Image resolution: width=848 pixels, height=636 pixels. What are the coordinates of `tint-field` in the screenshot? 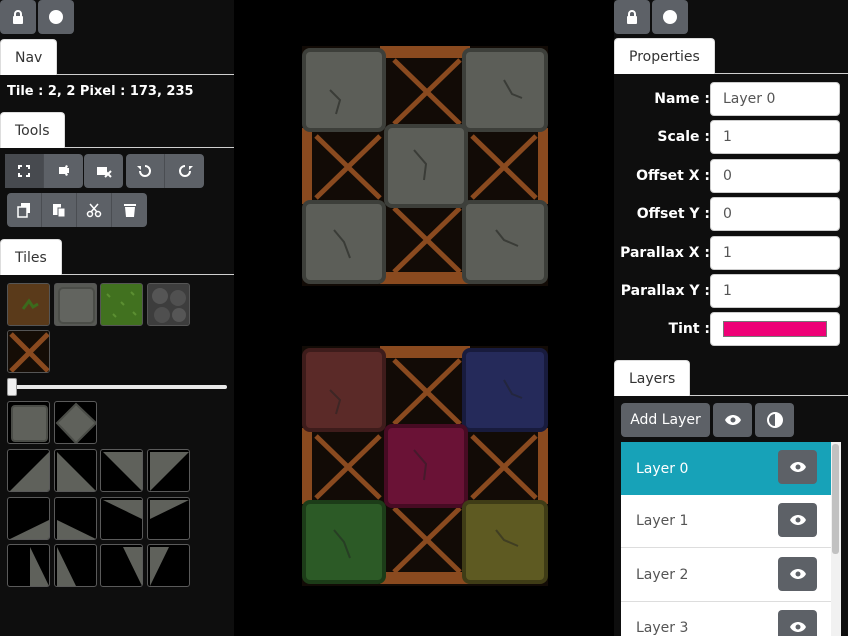 It's located at (775, 329).